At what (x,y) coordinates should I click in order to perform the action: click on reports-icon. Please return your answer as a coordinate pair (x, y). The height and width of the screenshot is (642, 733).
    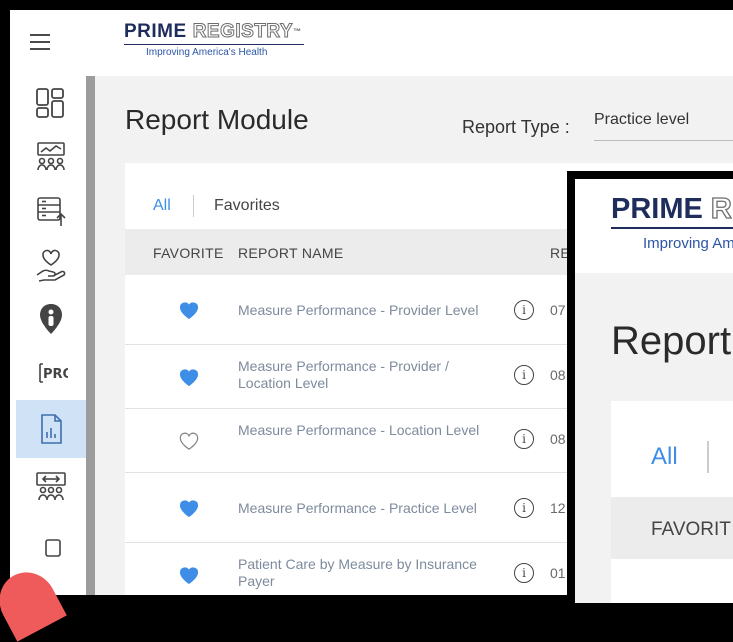
    Looking at the image, I should click on (51, 429).